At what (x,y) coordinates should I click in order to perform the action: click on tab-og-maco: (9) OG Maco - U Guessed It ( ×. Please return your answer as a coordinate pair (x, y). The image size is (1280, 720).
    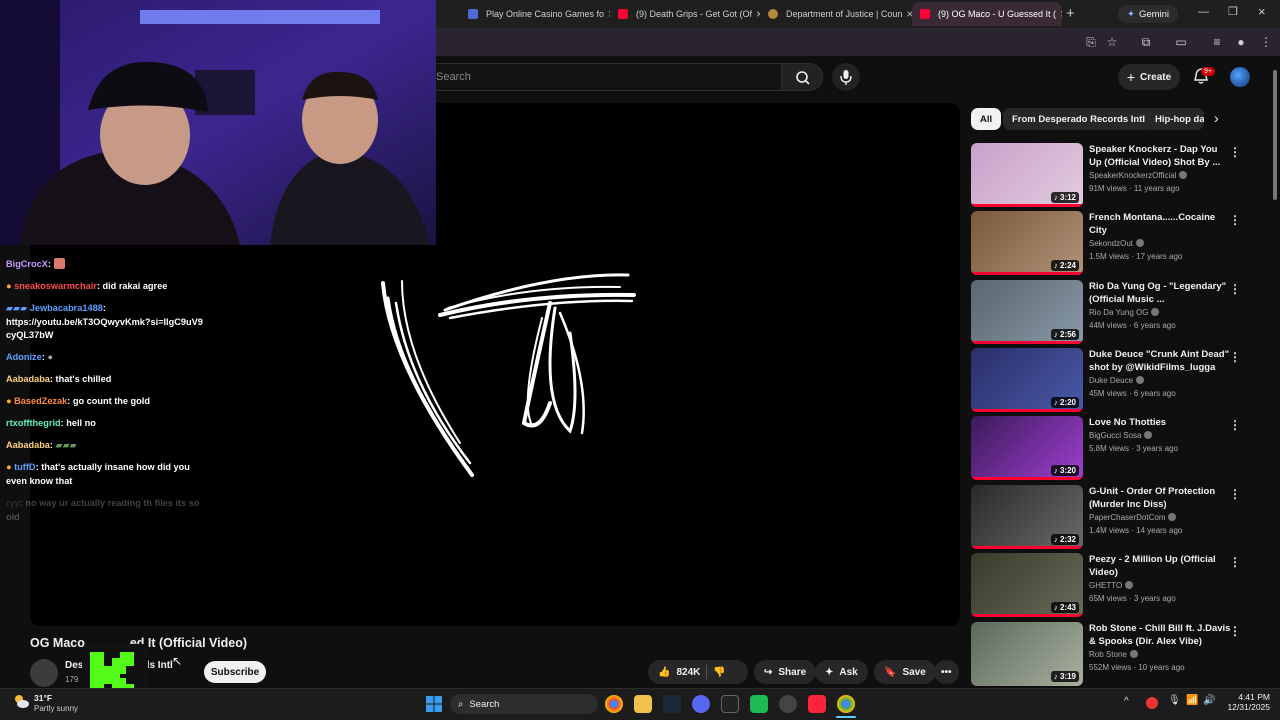
    Looking at the image, I should click on (987, 14).